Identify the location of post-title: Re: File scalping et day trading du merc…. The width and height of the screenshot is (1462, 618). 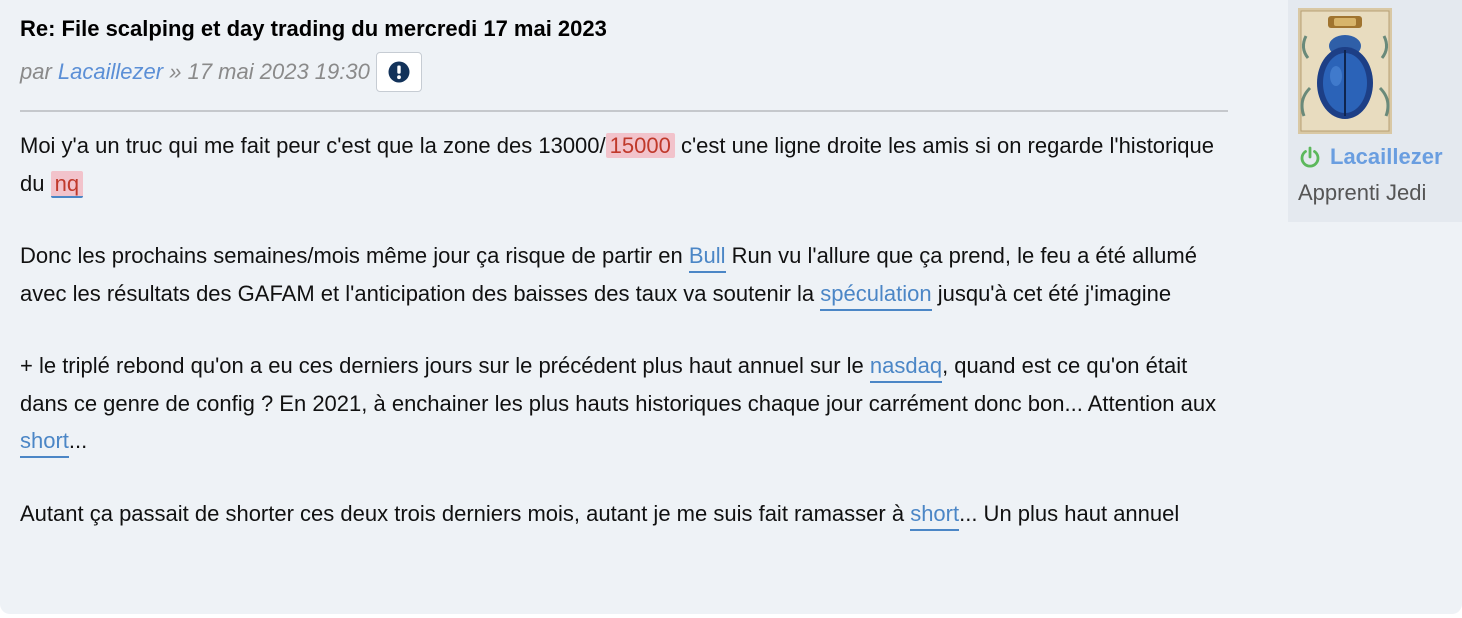
(624, 29).